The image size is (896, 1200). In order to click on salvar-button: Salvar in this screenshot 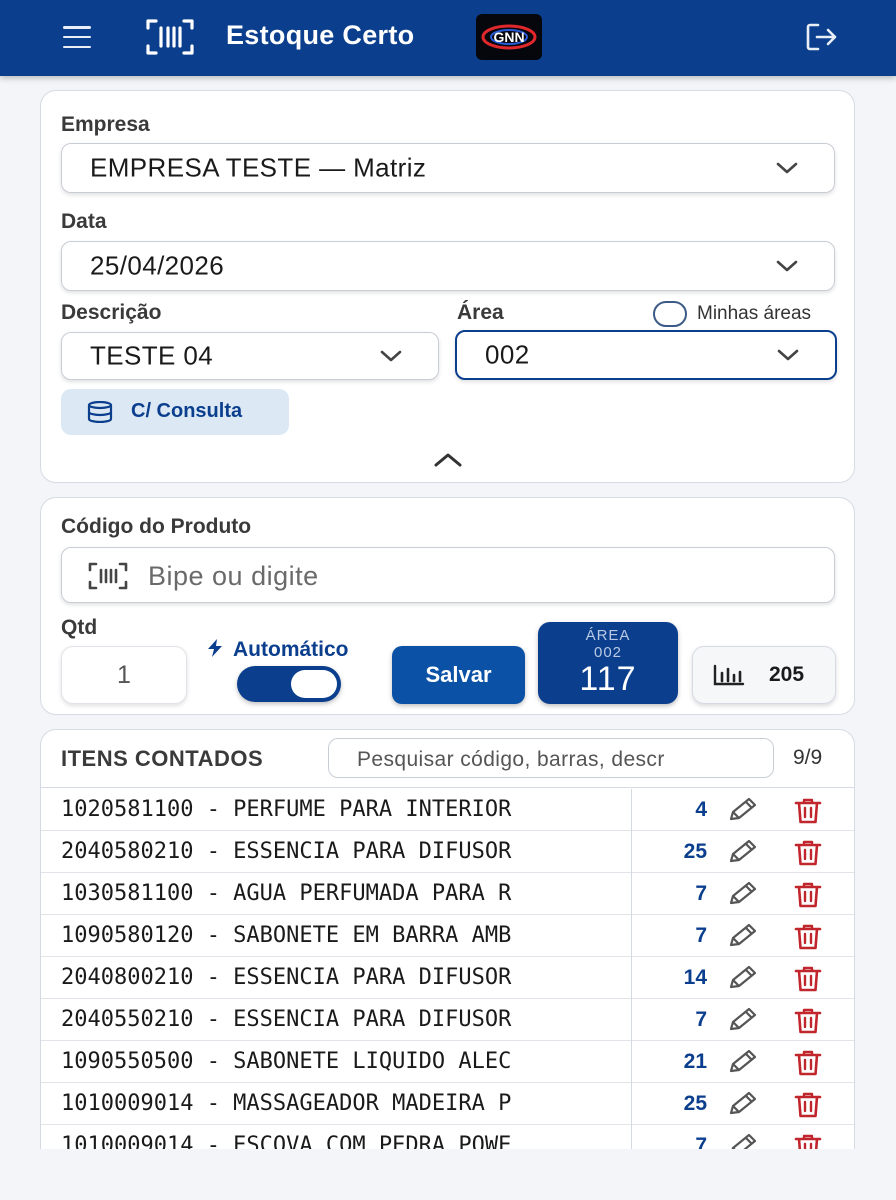, I will do `click(458, 675)`.